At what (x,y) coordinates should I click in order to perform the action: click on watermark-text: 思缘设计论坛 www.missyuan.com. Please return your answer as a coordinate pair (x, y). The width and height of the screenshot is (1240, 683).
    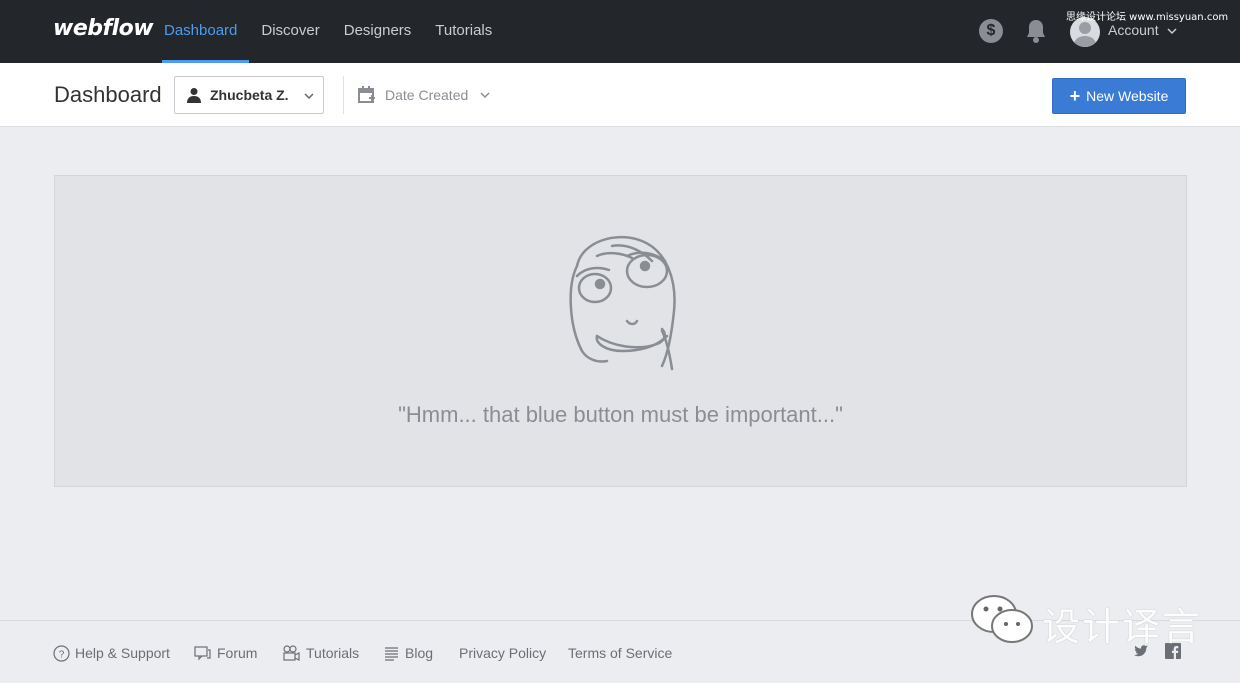
    Looking at the image, I should click on (1147, 17).